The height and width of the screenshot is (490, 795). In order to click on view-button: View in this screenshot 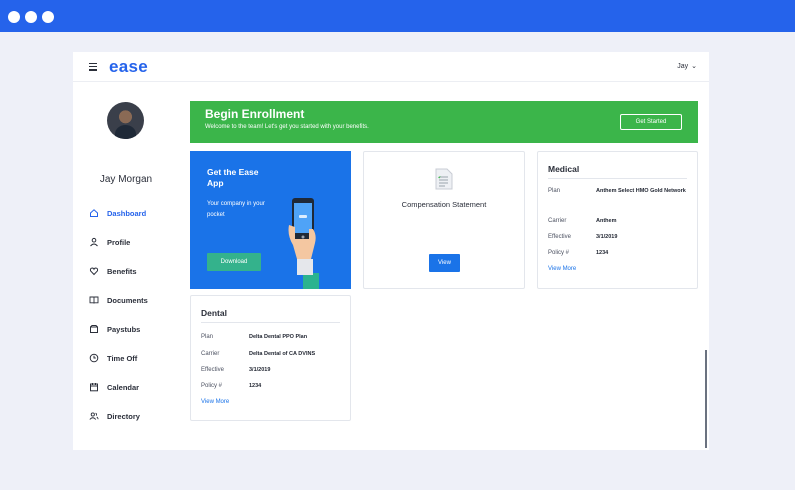, I will do `click(444, 263)`.